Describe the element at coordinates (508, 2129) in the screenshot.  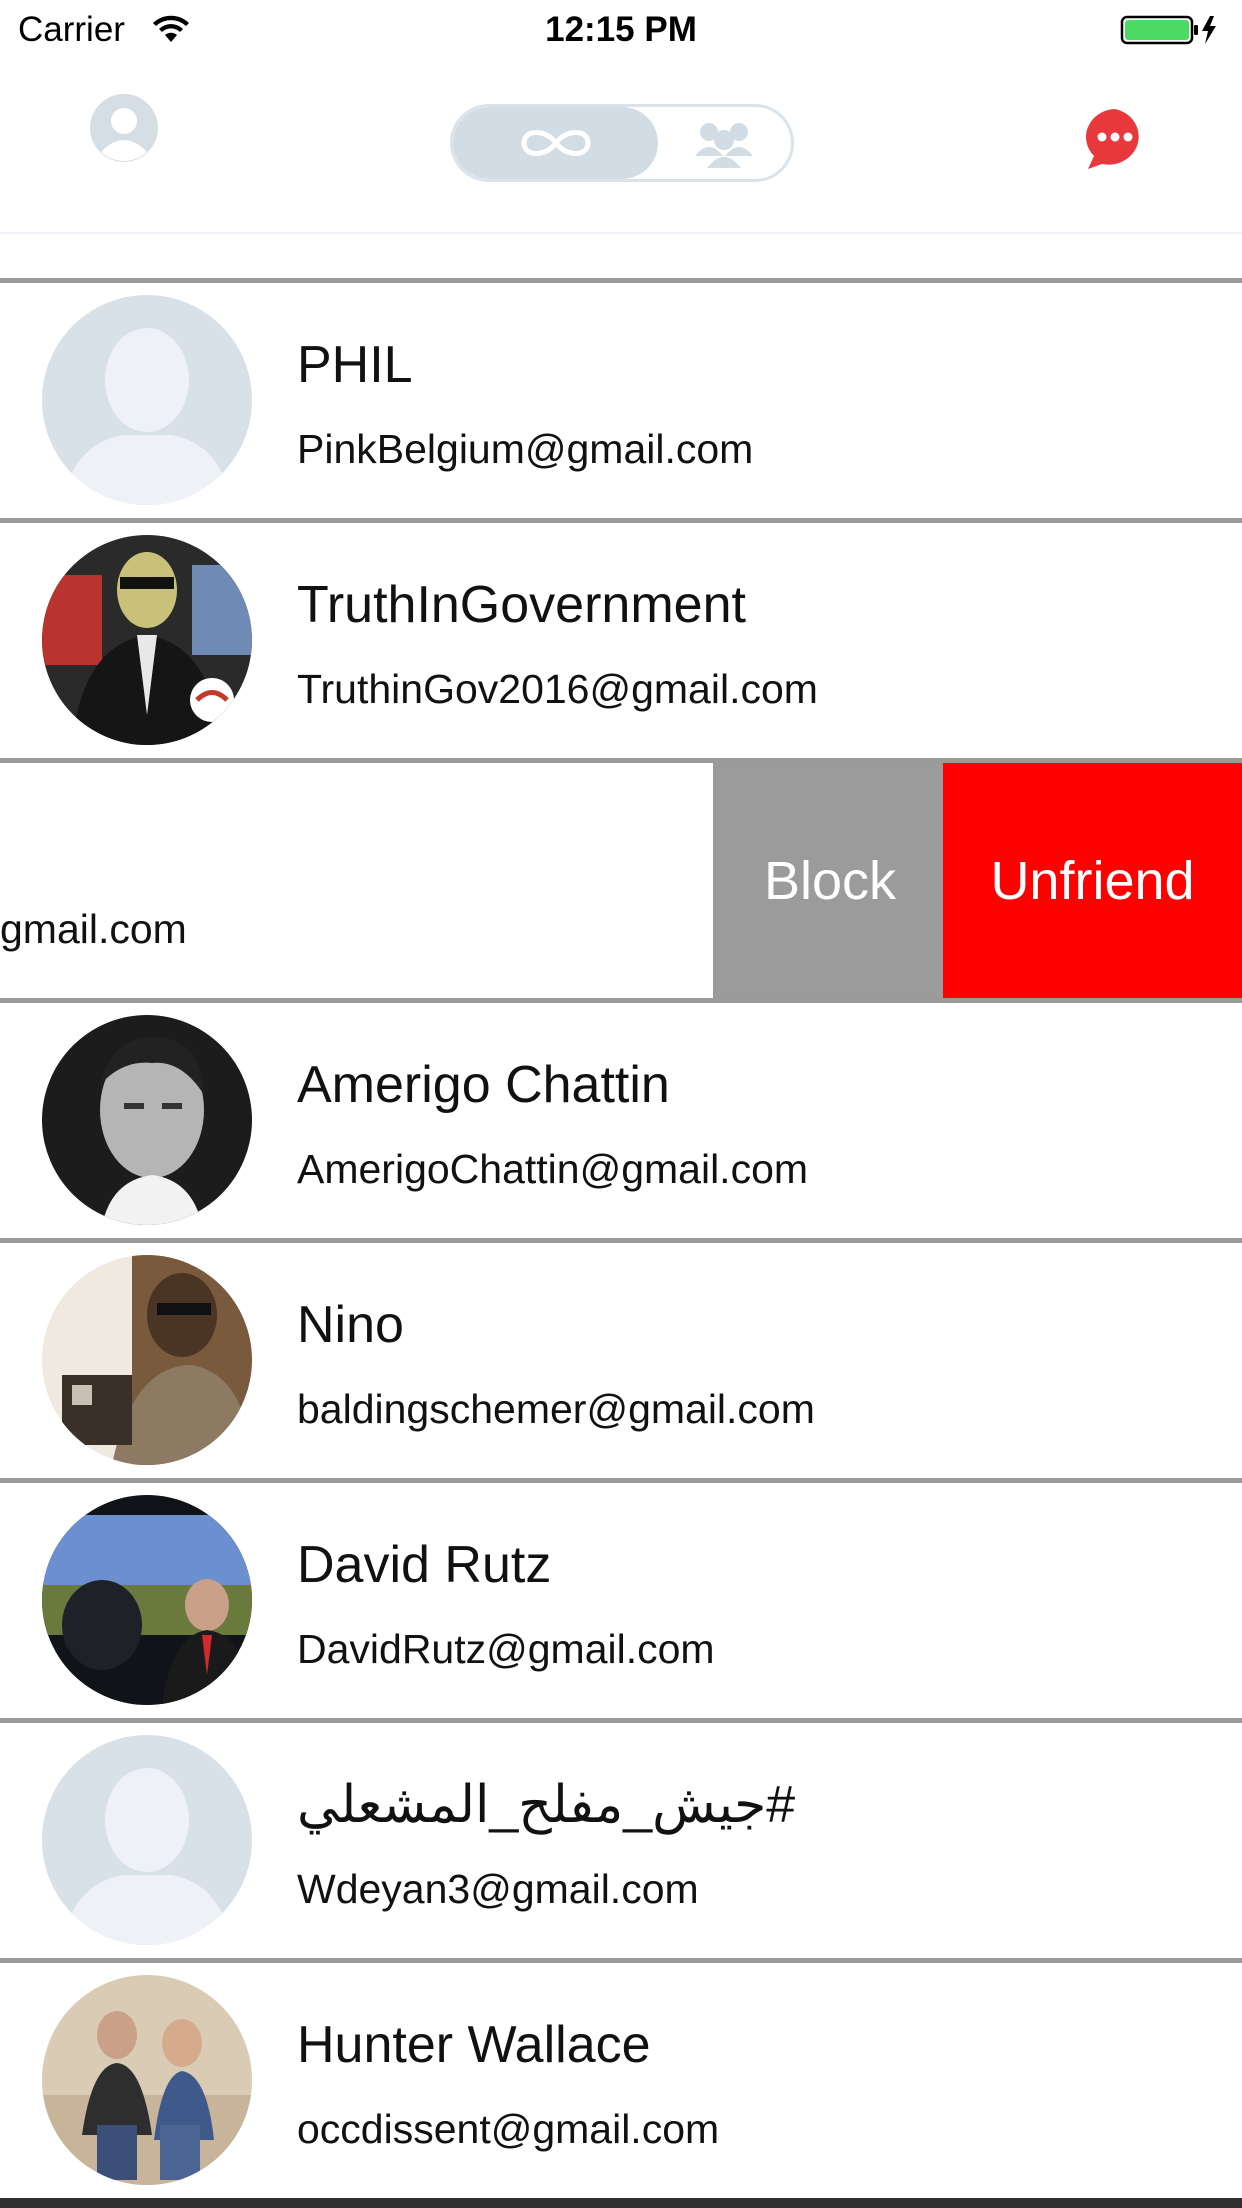
I see `friend-email: occdissent@gmail.com` at that location.